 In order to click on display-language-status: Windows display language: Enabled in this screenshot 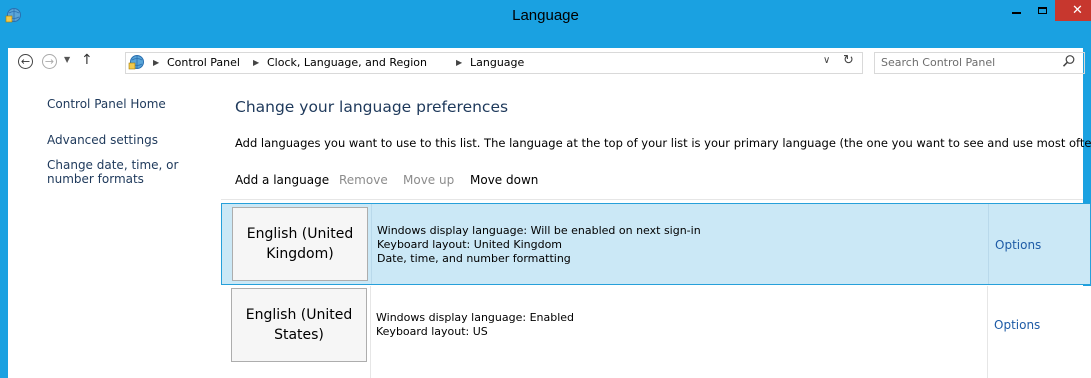, I will do `click(475, 317)`.